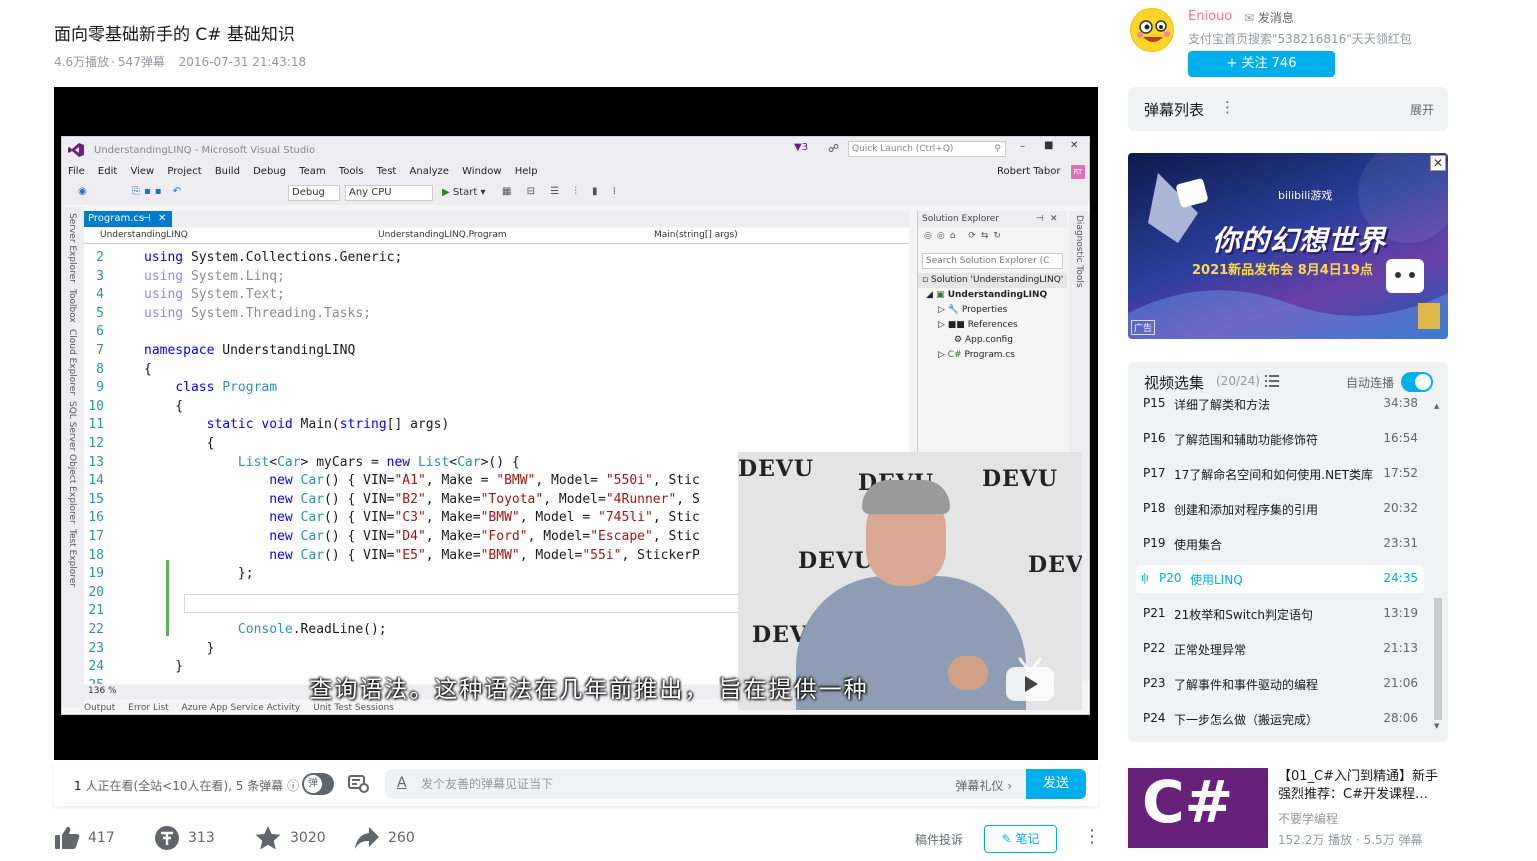  I want to click on episode-item: P23 了解事件和事件驱动的编程 21:06, so click(1280, 684).